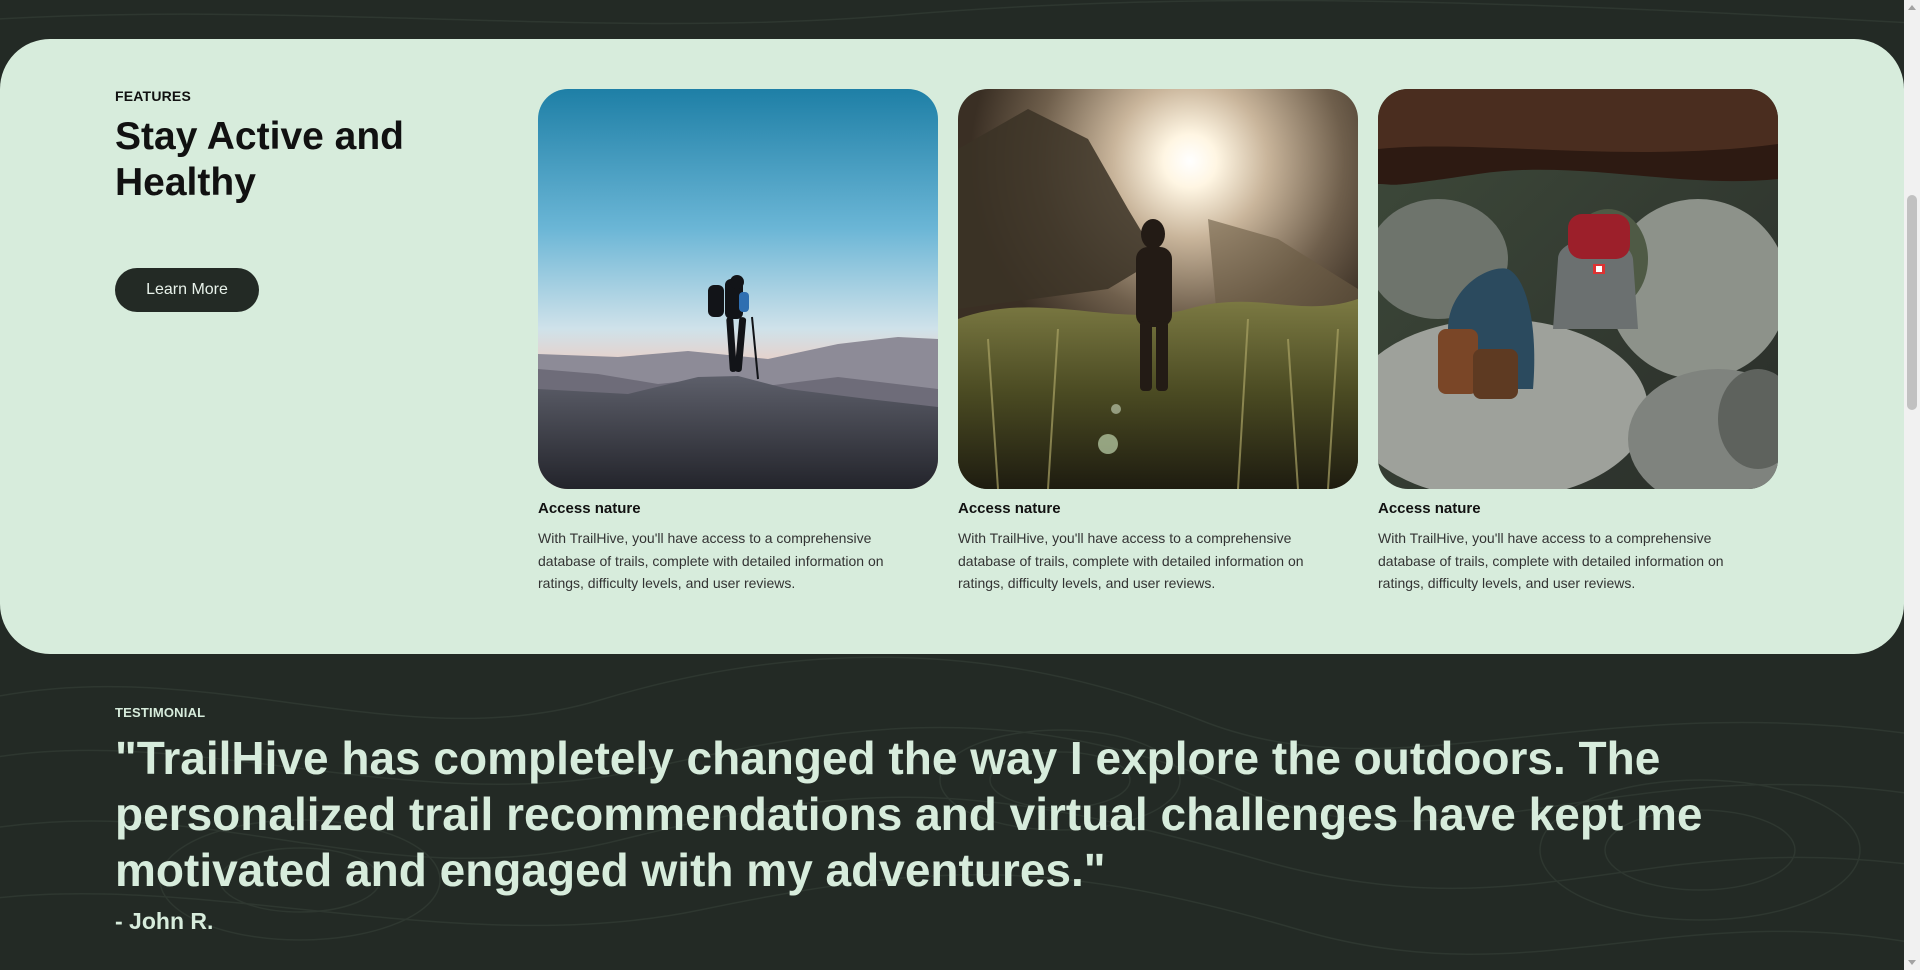 Image resolution: width=1920 pixels, height=970 pixels. What do you see at coordinates (160, 712) in the screenshot?
I see `testimonial-eyebrow: TESTIMONIAL` at bounding box center [160, 712].